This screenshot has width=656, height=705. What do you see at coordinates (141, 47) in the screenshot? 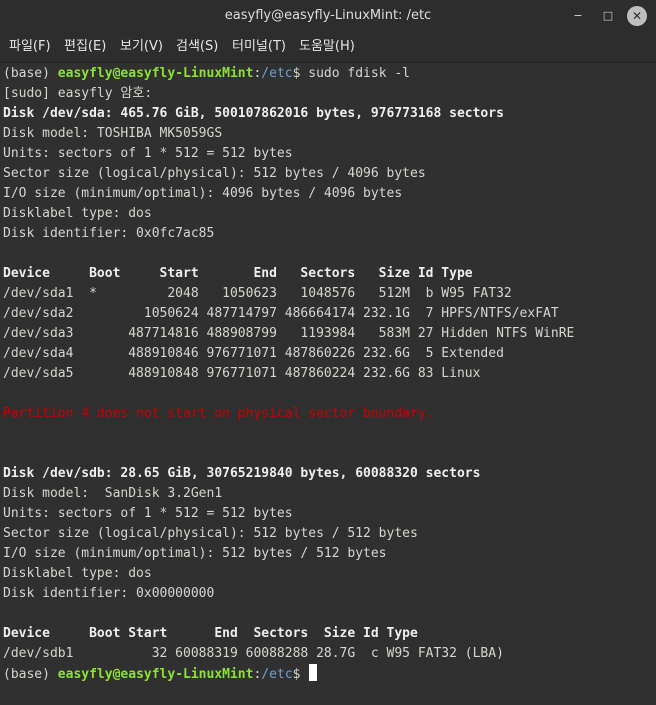
I see `menu-view: 보기(V)` at bounding box center [141, 47].